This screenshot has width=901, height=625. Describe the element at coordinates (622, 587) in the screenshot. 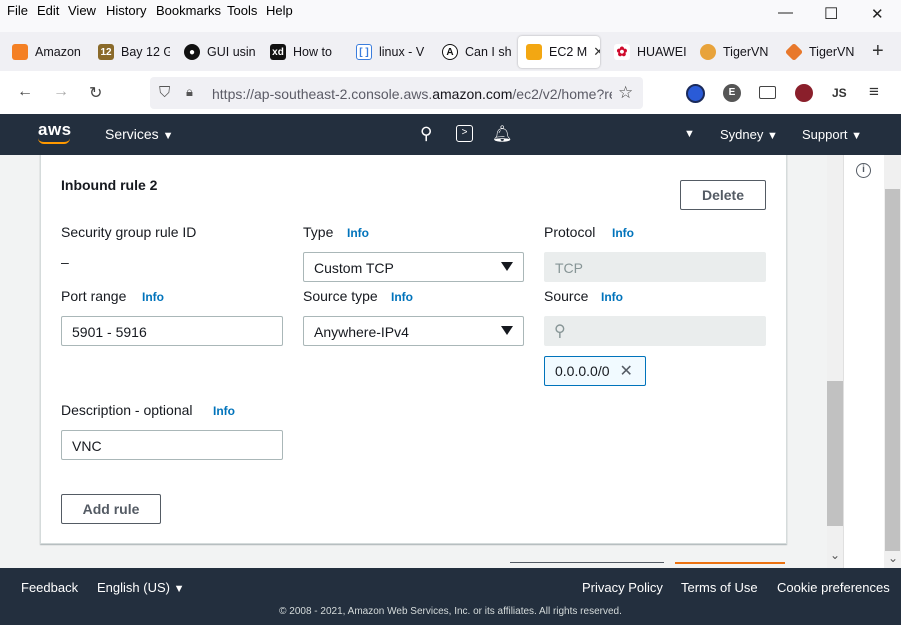

I see `privacy-policy-link: Privacy Policy` at that location.